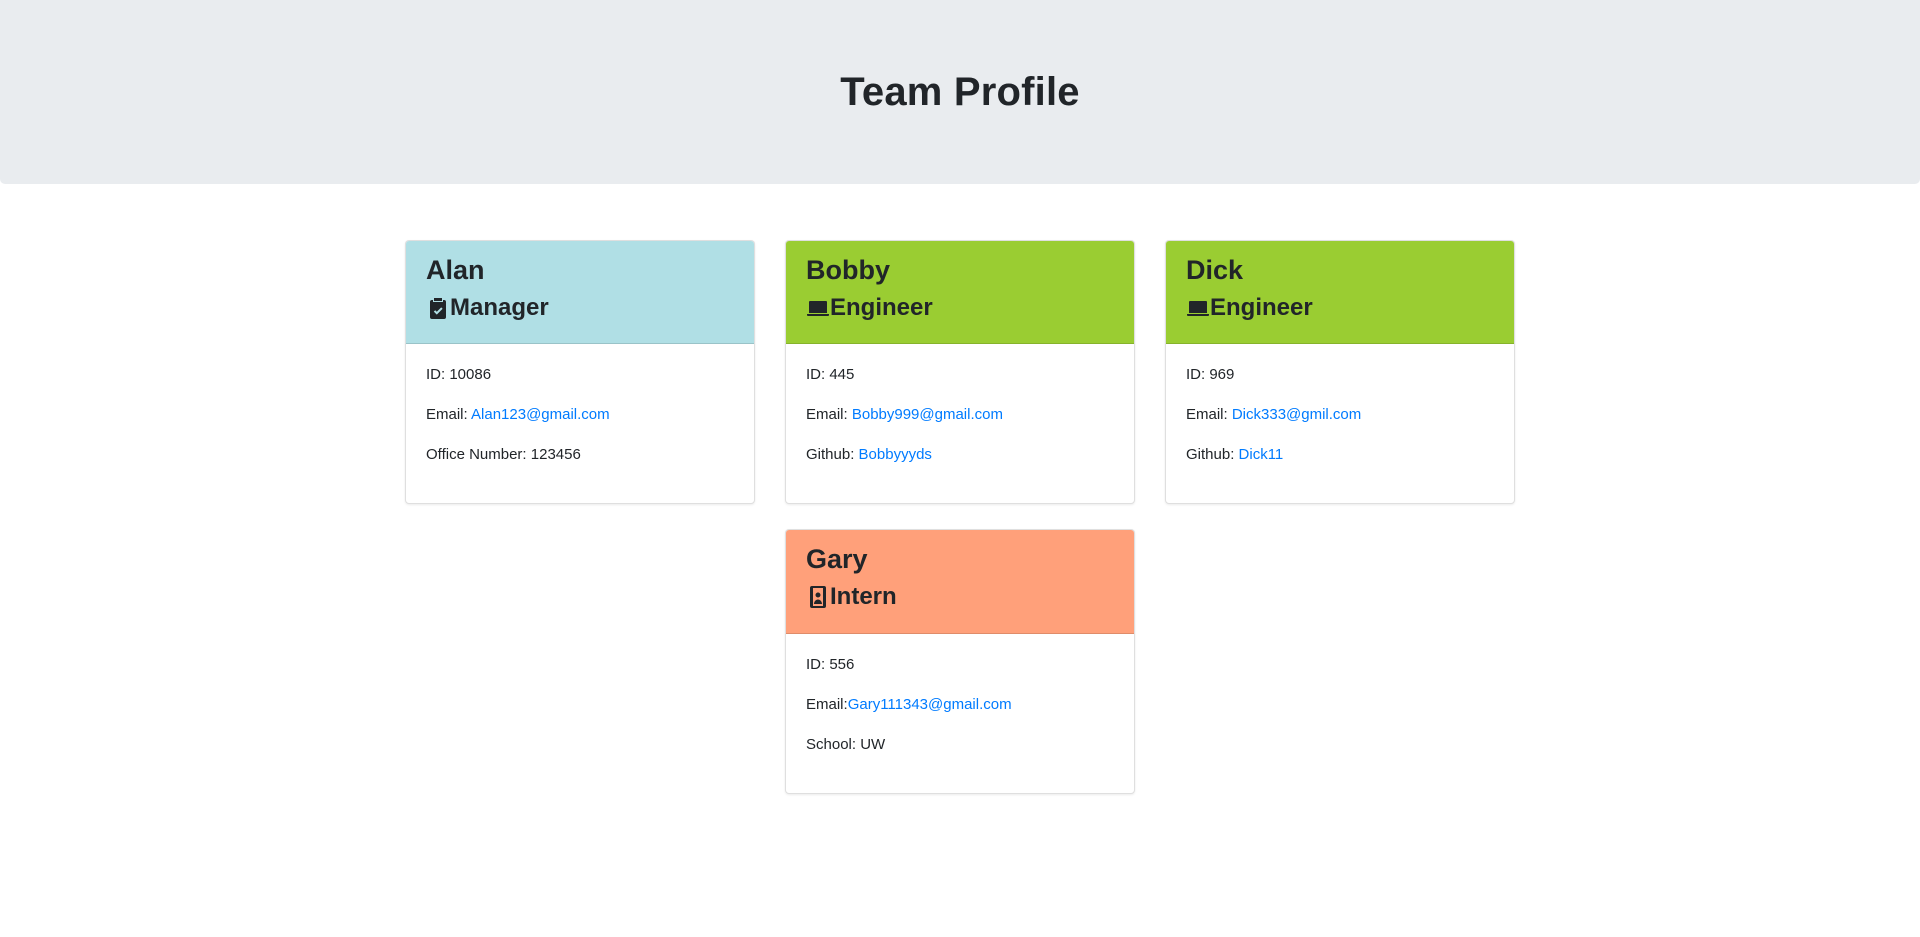  Describe the element at coordinates (1215, 270) in the screenshot. I see `employee-name: Dick` at that location.